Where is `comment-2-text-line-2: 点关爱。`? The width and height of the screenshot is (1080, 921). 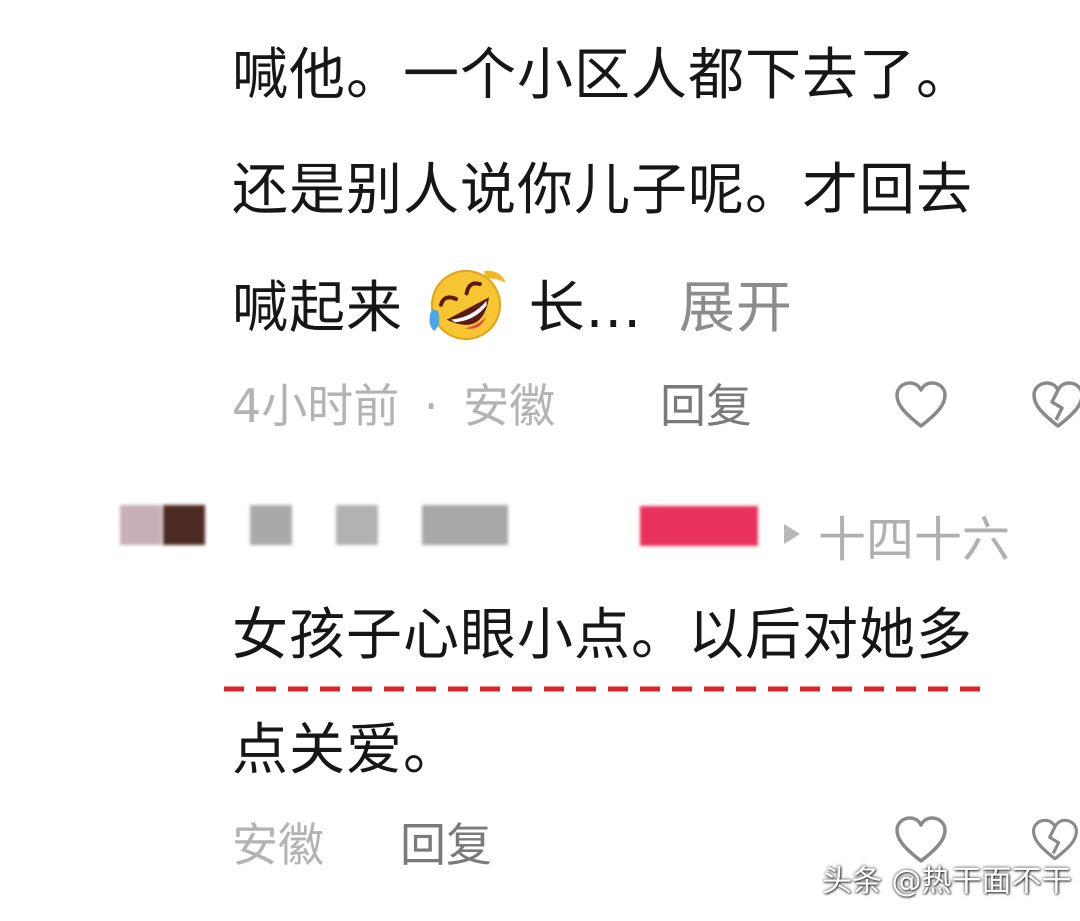 comment-2-text-line-2: 点关爱。 is located at coordinates (346, 750).